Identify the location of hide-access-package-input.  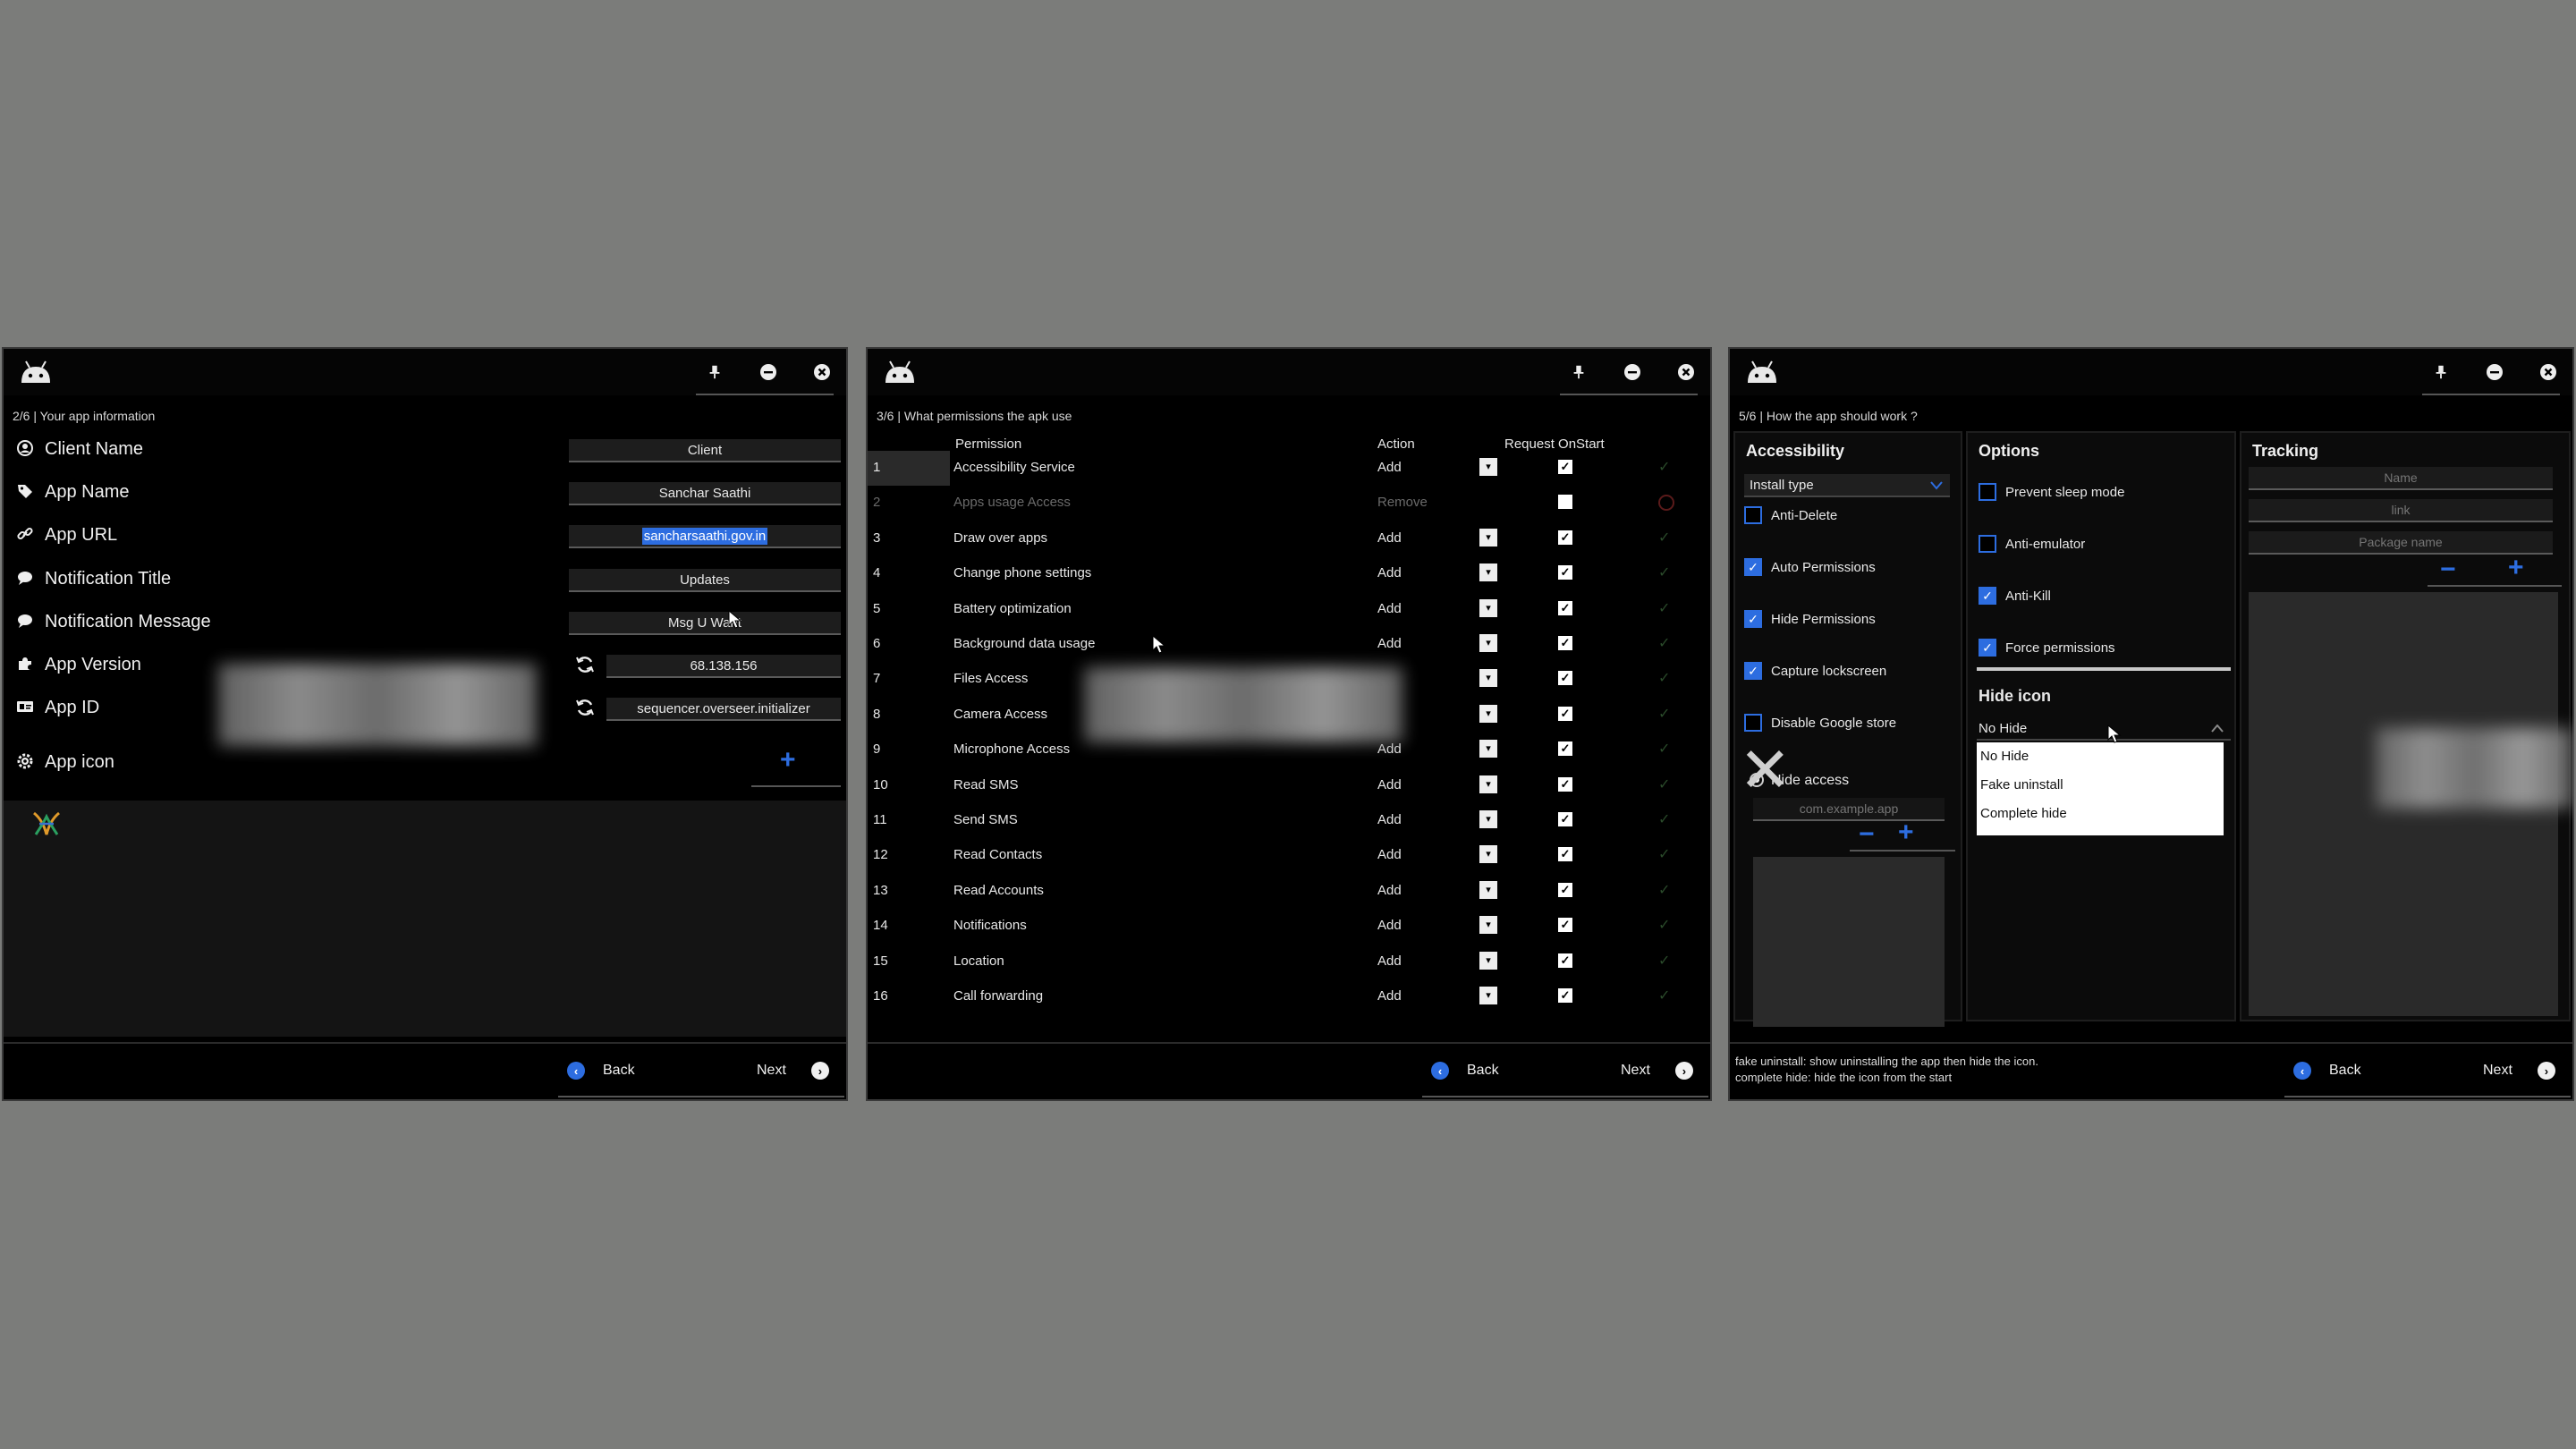
(1849, 809).